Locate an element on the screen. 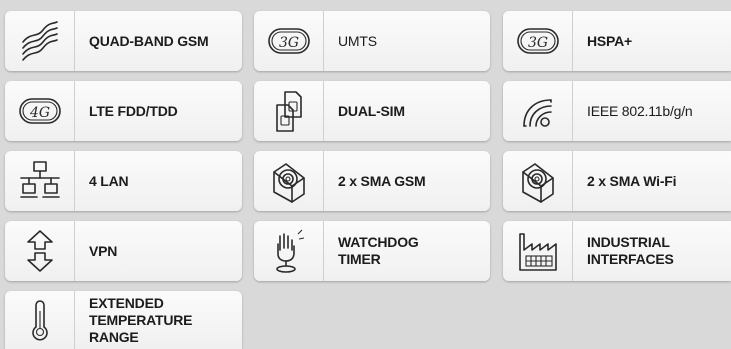 The image size is (731, 349). feature-label: INDUSTRIAL INTERFACES is located at coordinates (630, 250).